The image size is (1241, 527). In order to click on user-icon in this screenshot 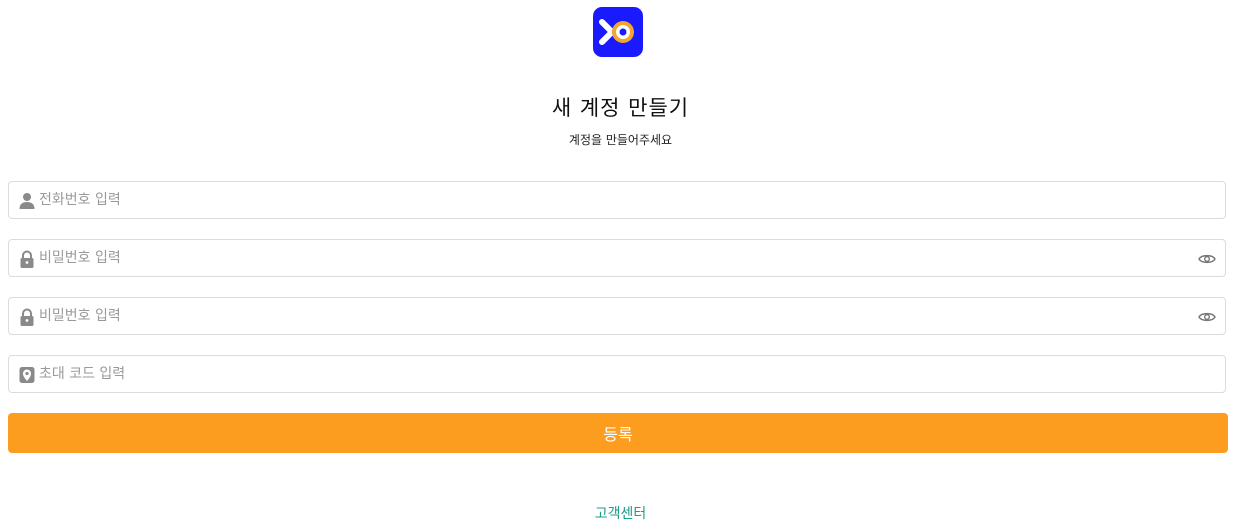, I will do `click(27, 201)`.